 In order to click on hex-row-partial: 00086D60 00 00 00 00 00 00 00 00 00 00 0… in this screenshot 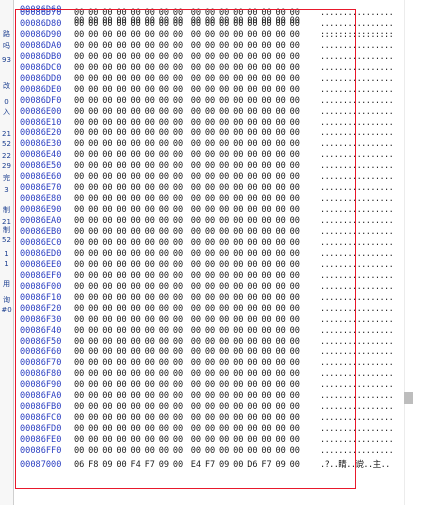, I will do `click(204, 18)`.